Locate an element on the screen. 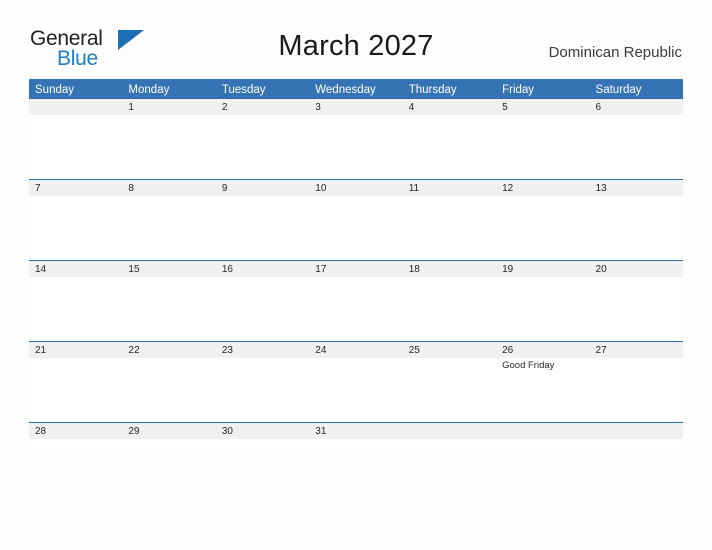  day-number: 24 is located at coordinates (356, 350).